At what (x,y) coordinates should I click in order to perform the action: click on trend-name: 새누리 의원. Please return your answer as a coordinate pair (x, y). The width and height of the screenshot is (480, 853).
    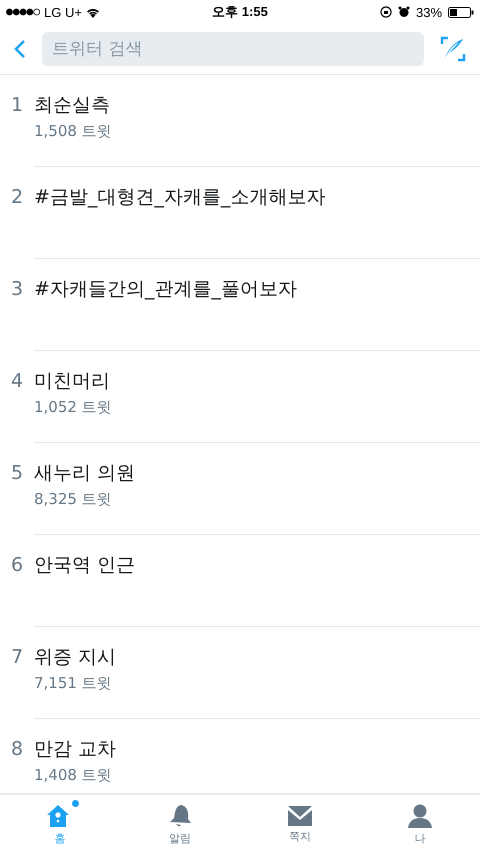
    Looking at the image, I should click on (85, 473).